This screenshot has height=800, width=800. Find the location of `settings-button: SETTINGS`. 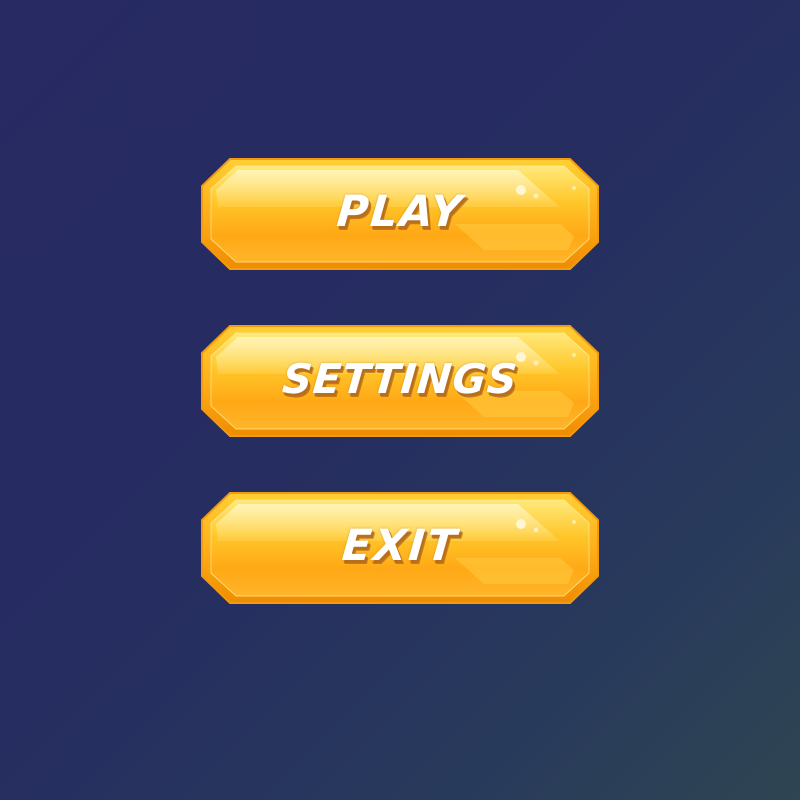

settings-button: SETTINGS is located at coordinates (400, 381).